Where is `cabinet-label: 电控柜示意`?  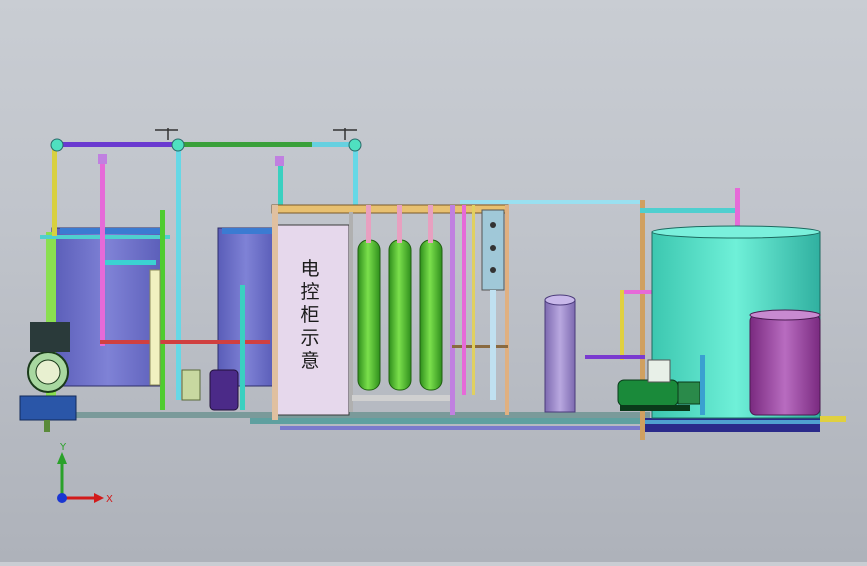 cabinet-label: 电控柜示意 is located at coordinates (310, 315).